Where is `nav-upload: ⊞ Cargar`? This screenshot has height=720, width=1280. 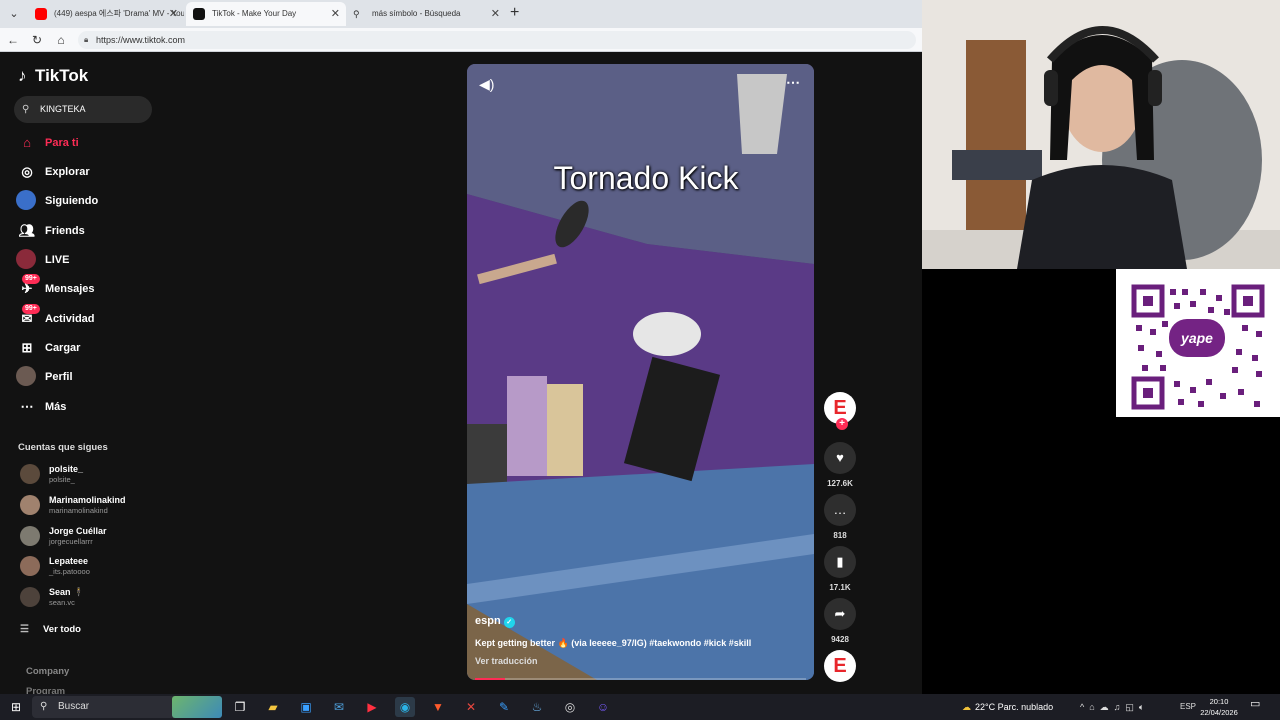
nav-upload: ⊞ Cargar is located at coordinates (86, 349).